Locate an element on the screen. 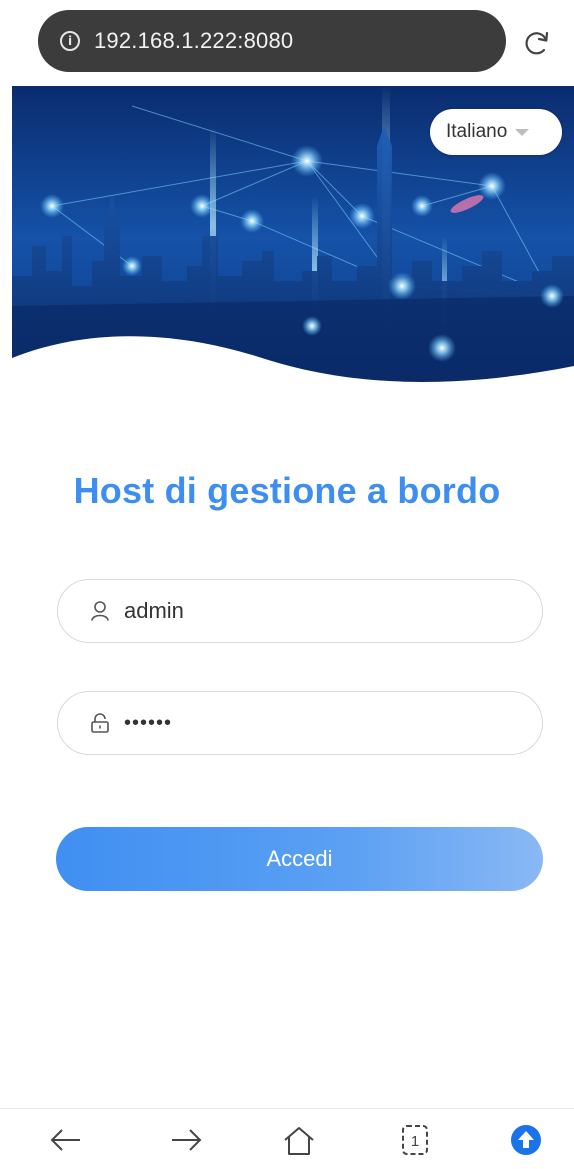  back-button is located at coordinates (66, 1139).